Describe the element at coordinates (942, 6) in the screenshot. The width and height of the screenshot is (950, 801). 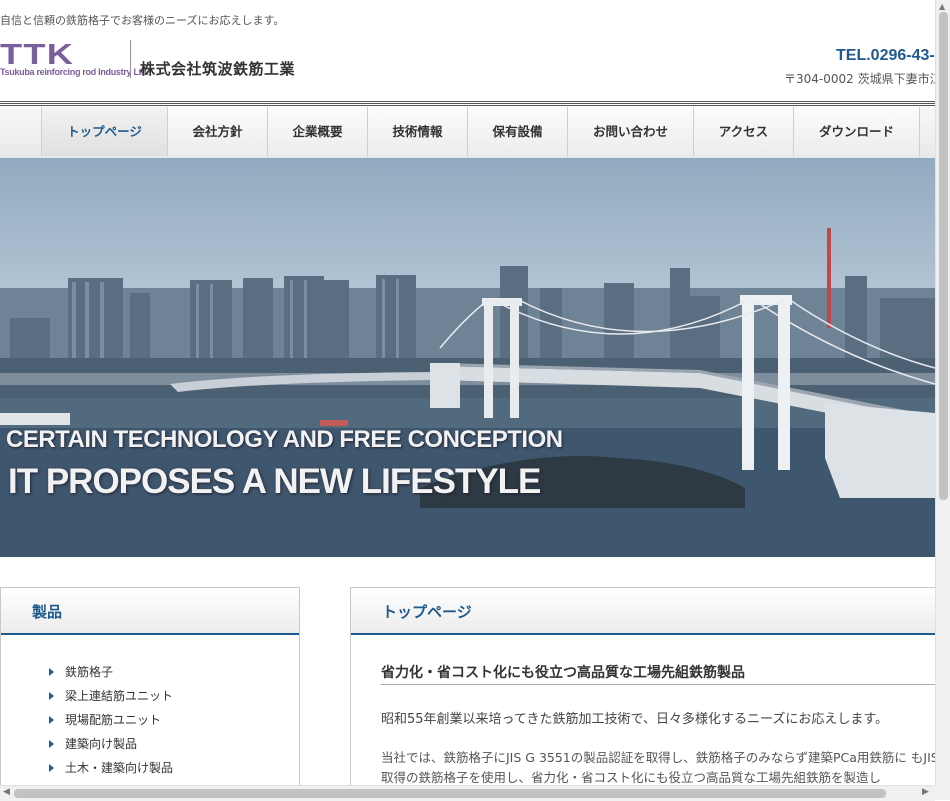
I see `scroll-up-icon: ▲` at that location.